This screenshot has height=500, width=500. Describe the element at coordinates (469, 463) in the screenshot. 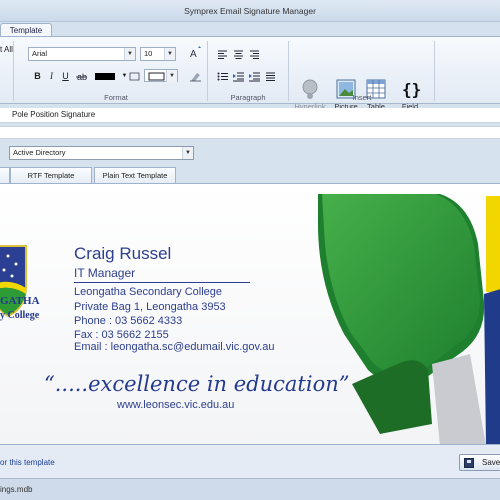

I see `save-icon` at that location.